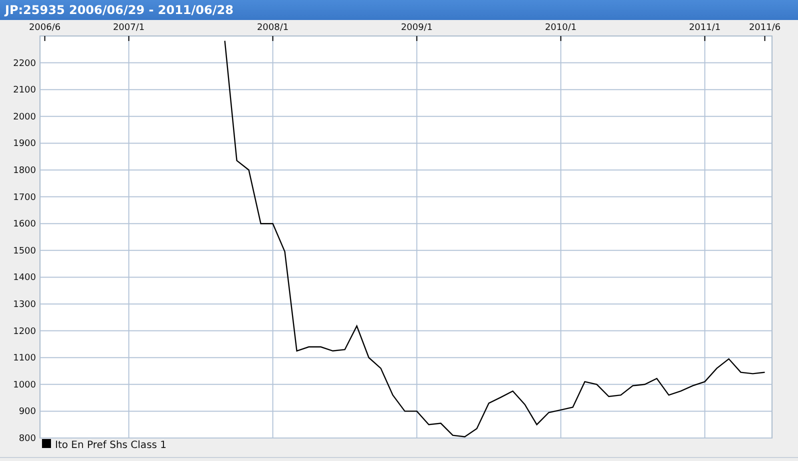  I want to click on y-axis-label: 1400, so click(24, 278).